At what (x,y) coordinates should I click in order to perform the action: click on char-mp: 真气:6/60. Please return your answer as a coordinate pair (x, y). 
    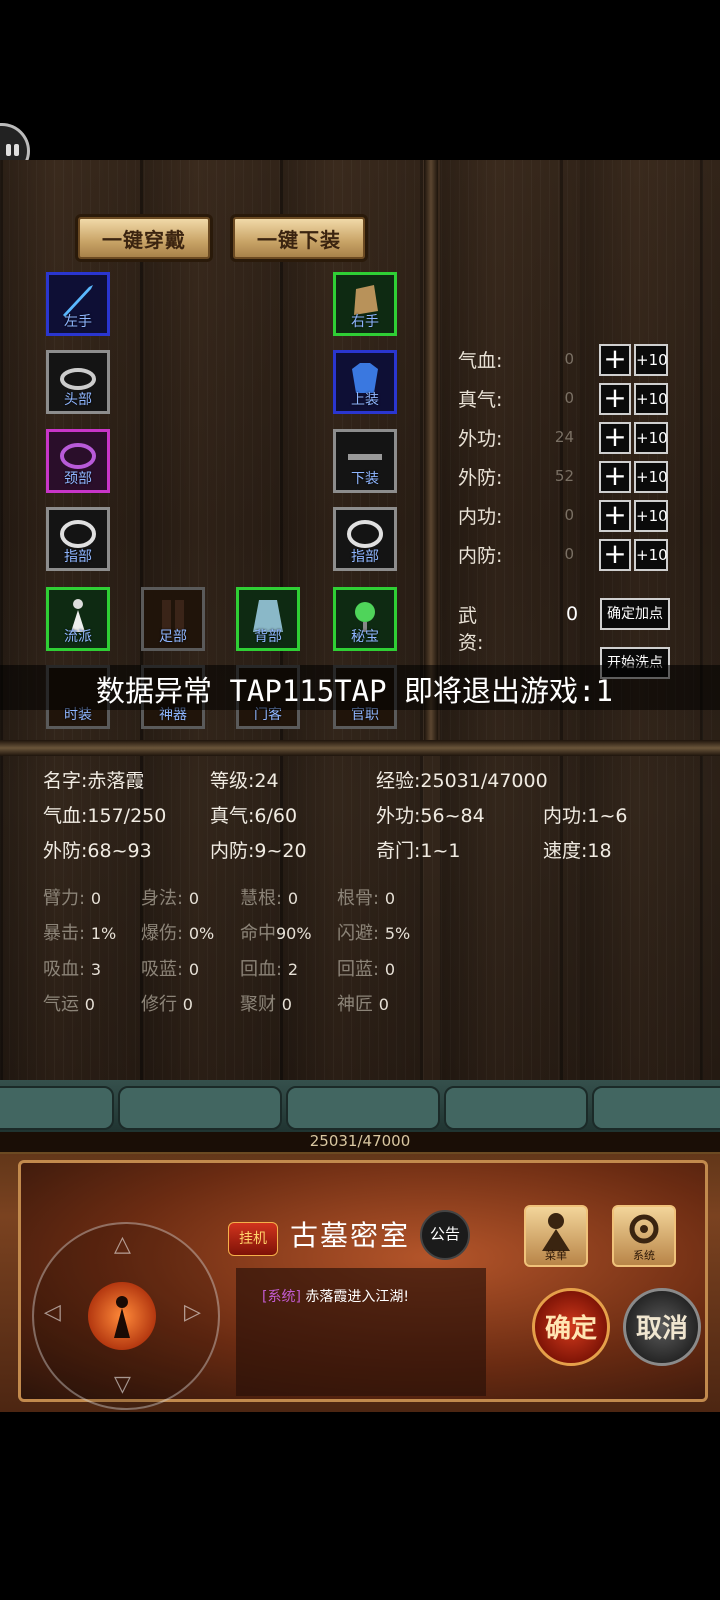
    Looking at the image, I should click on (254, 816).